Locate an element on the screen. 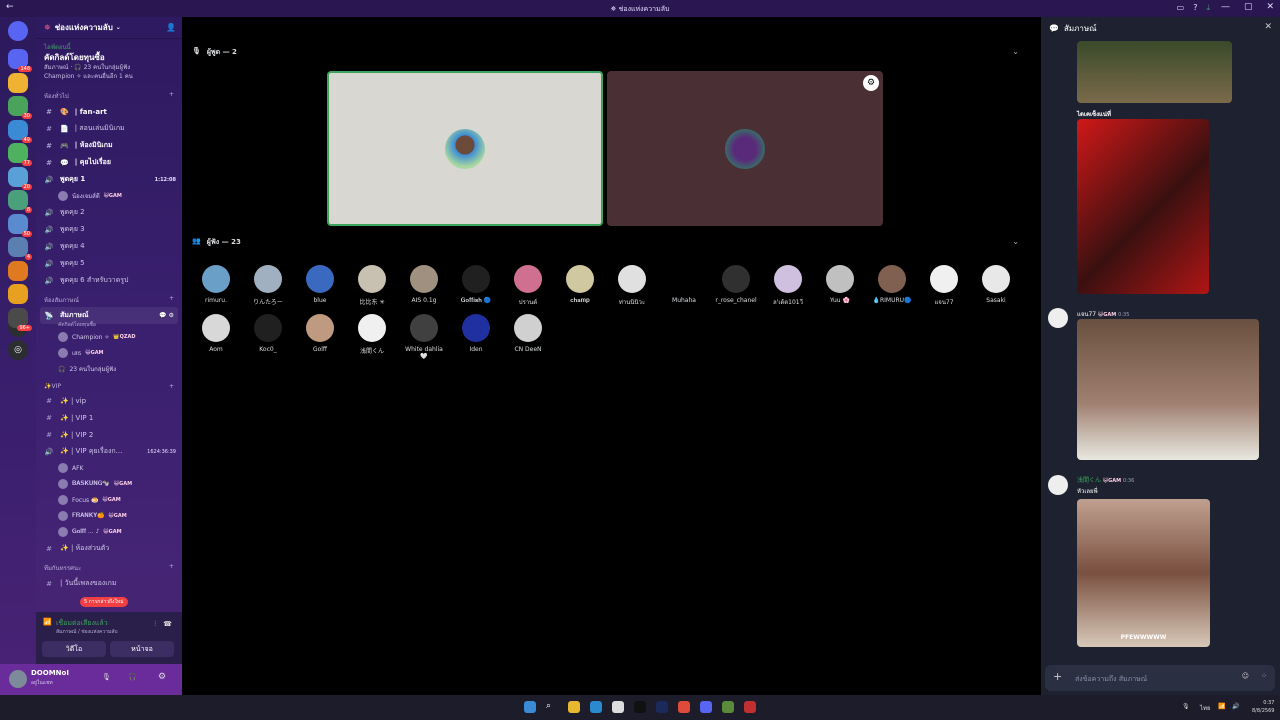 The width and height of the screenshot is (1280, 720). stage-member: เสธ 😺GAM is located at coordinates (109, 353).